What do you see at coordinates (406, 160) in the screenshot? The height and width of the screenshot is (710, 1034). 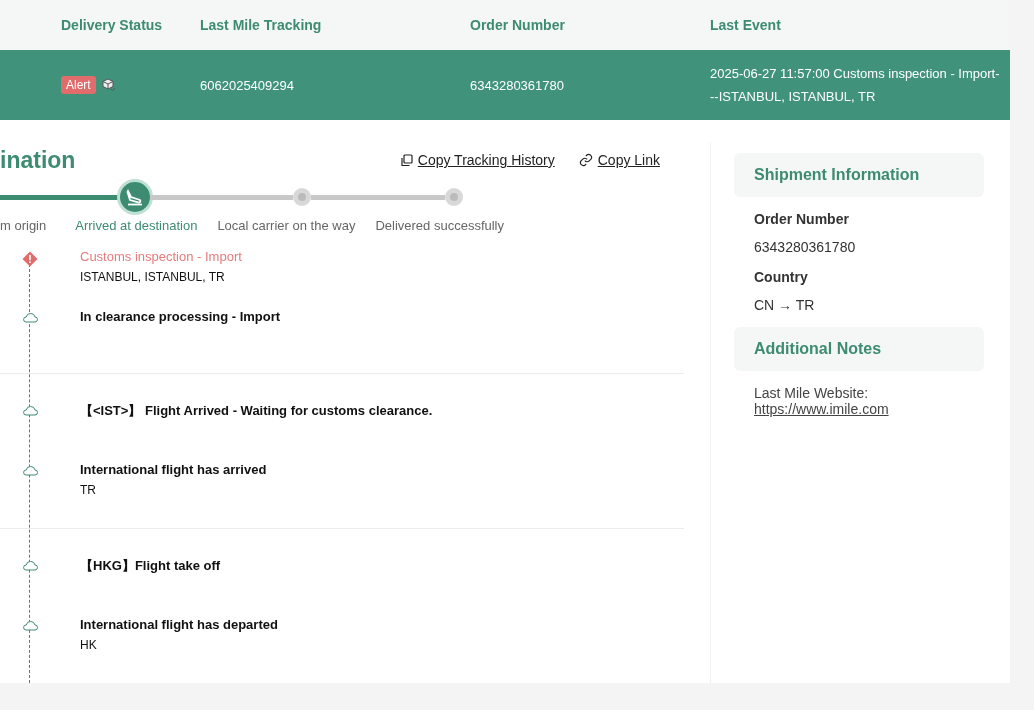 I see `copy-icon` at bounding box center [406, 160].